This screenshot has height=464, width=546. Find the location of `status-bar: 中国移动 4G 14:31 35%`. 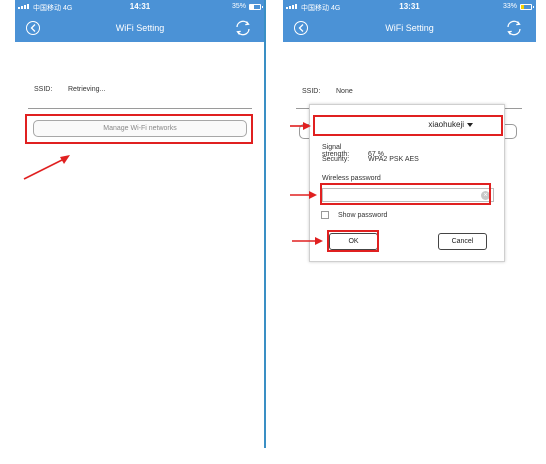

status-bar: 中国移动 4G 14:31 35% is located at coordinates (140, 7).